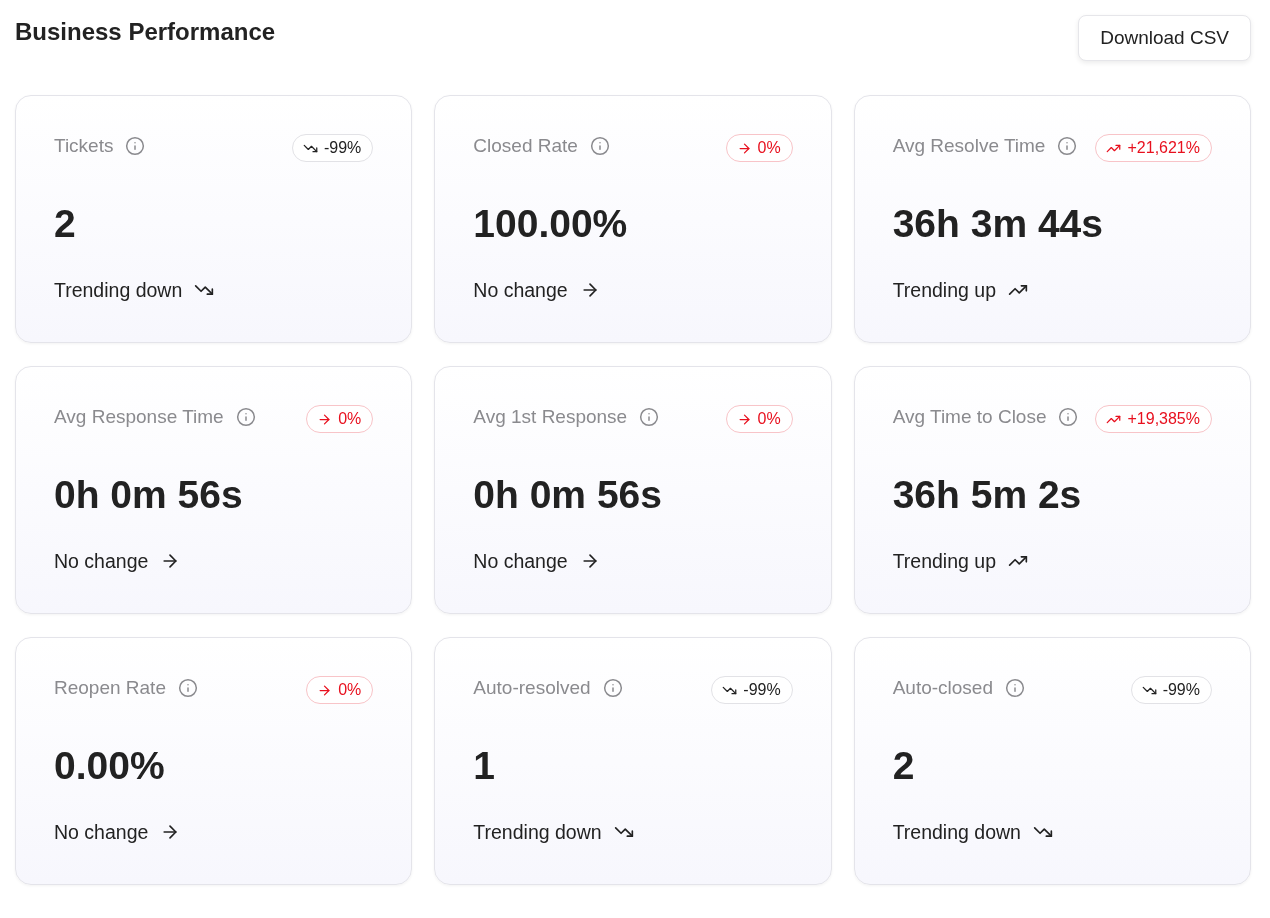 The image size is (1270, 918). I want to click on download-csv-button: Download CSV, so click(1164, 38).